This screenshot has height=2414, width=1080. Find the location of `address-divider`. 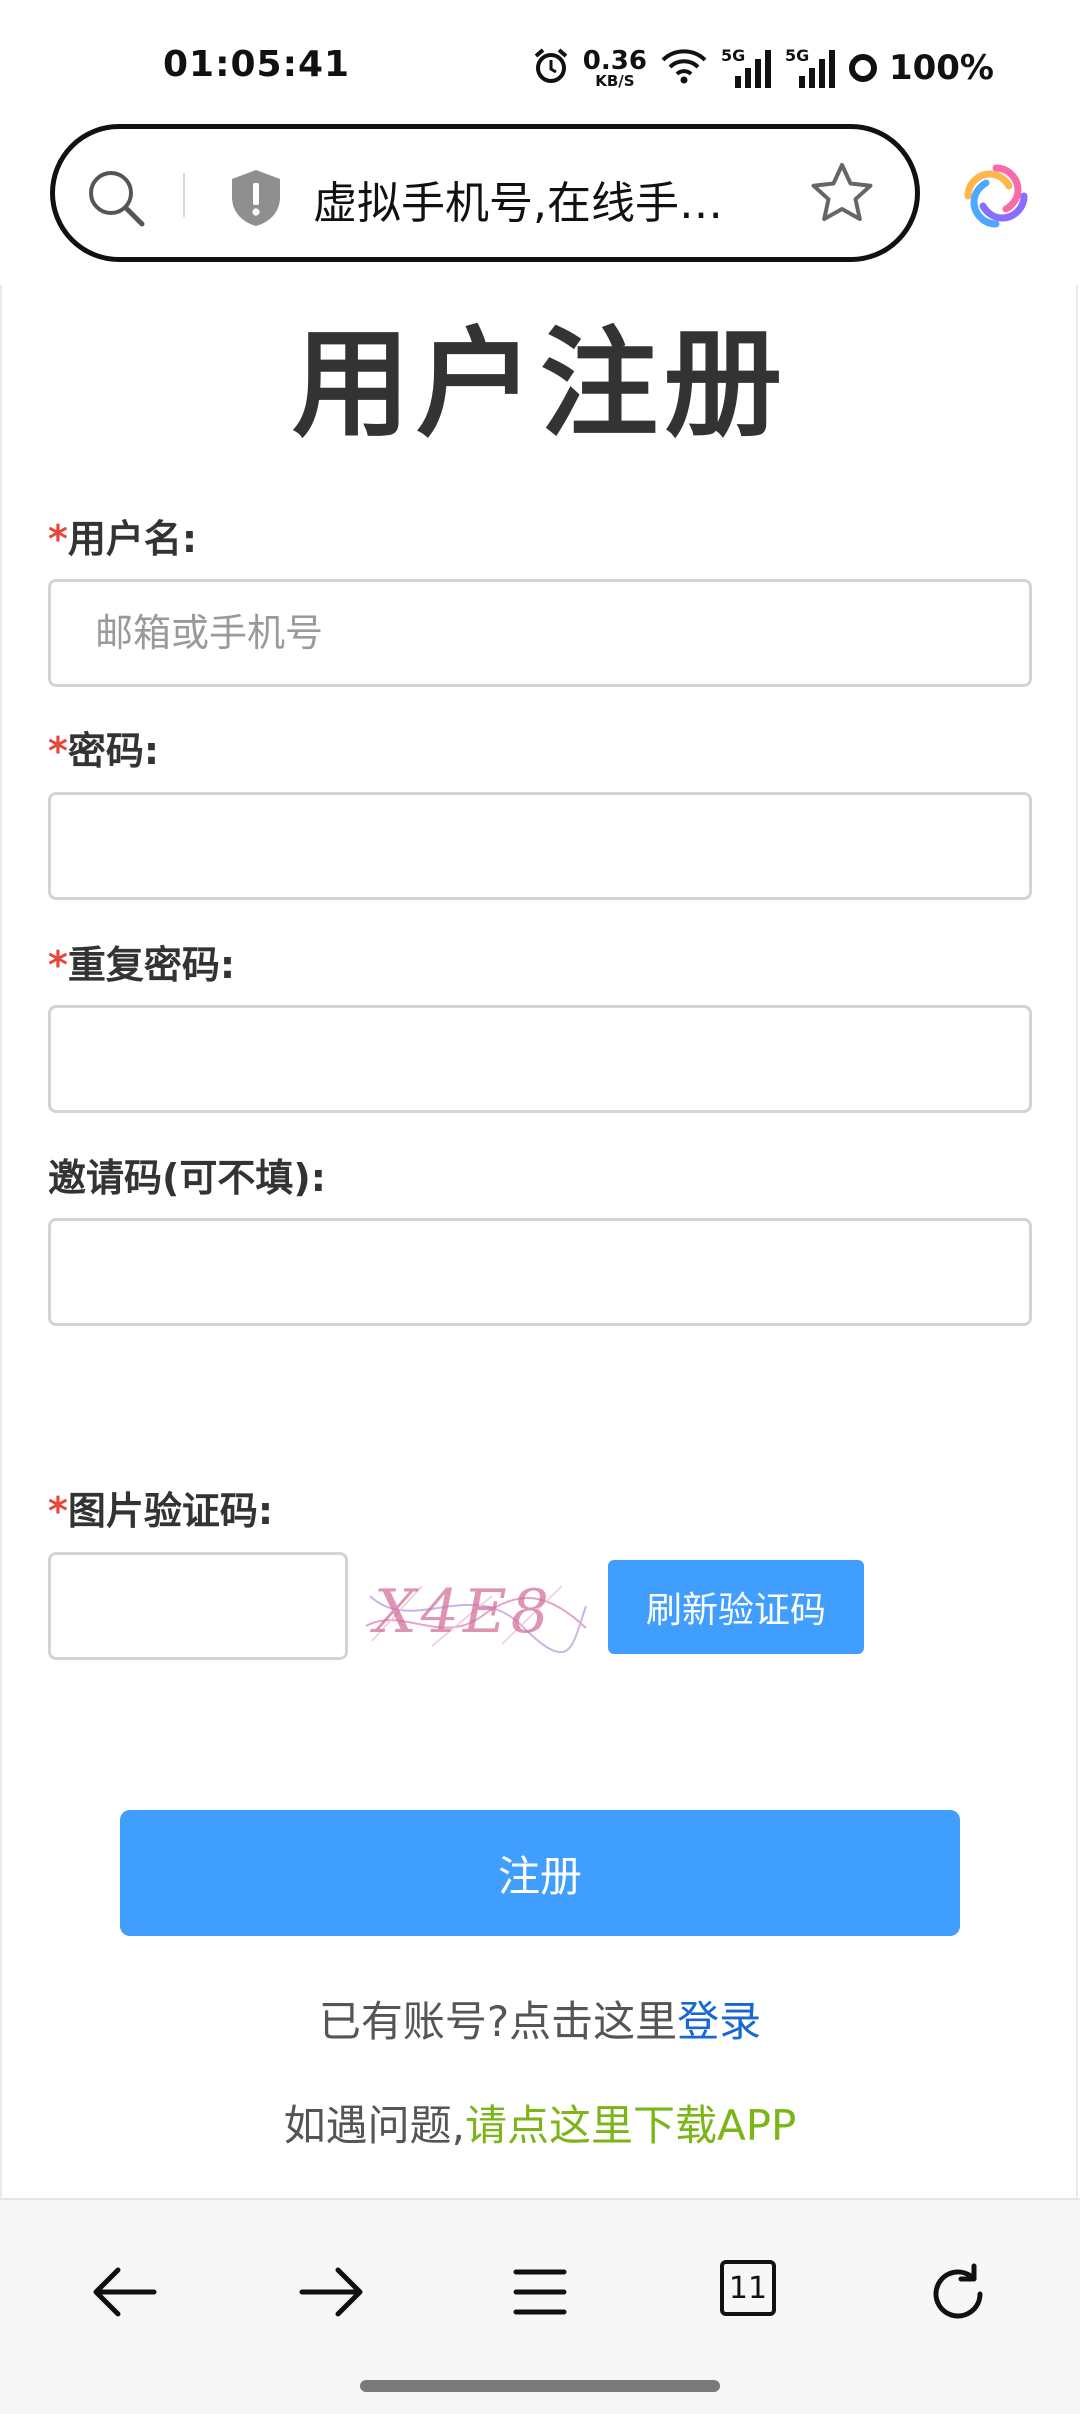

address-divider is located at coordinates (184, 195).